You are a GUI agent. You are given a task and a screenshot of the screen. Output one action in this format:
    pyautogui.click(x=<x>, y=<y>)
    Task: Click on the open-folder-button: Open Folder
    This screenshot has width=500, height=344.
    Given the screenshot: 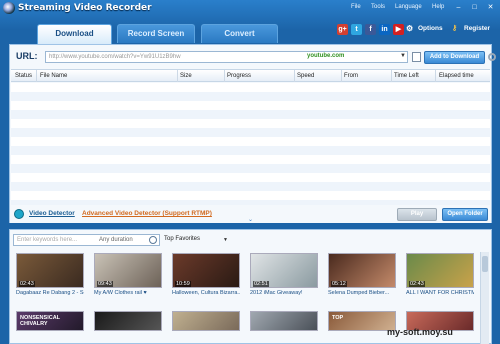 What is the action you would take?
    pyautogui.click(x=465, y=214)
    